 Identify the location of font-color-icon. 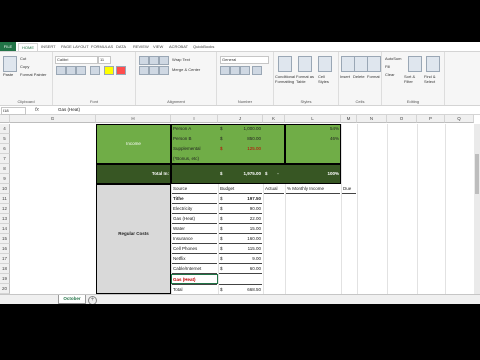
(121, 70).